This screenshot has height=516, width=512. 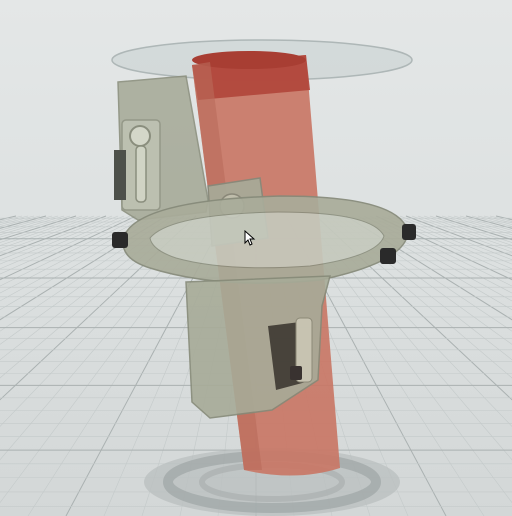 I want to click on mouse-pointer-icon, so click(x=250, y=238).